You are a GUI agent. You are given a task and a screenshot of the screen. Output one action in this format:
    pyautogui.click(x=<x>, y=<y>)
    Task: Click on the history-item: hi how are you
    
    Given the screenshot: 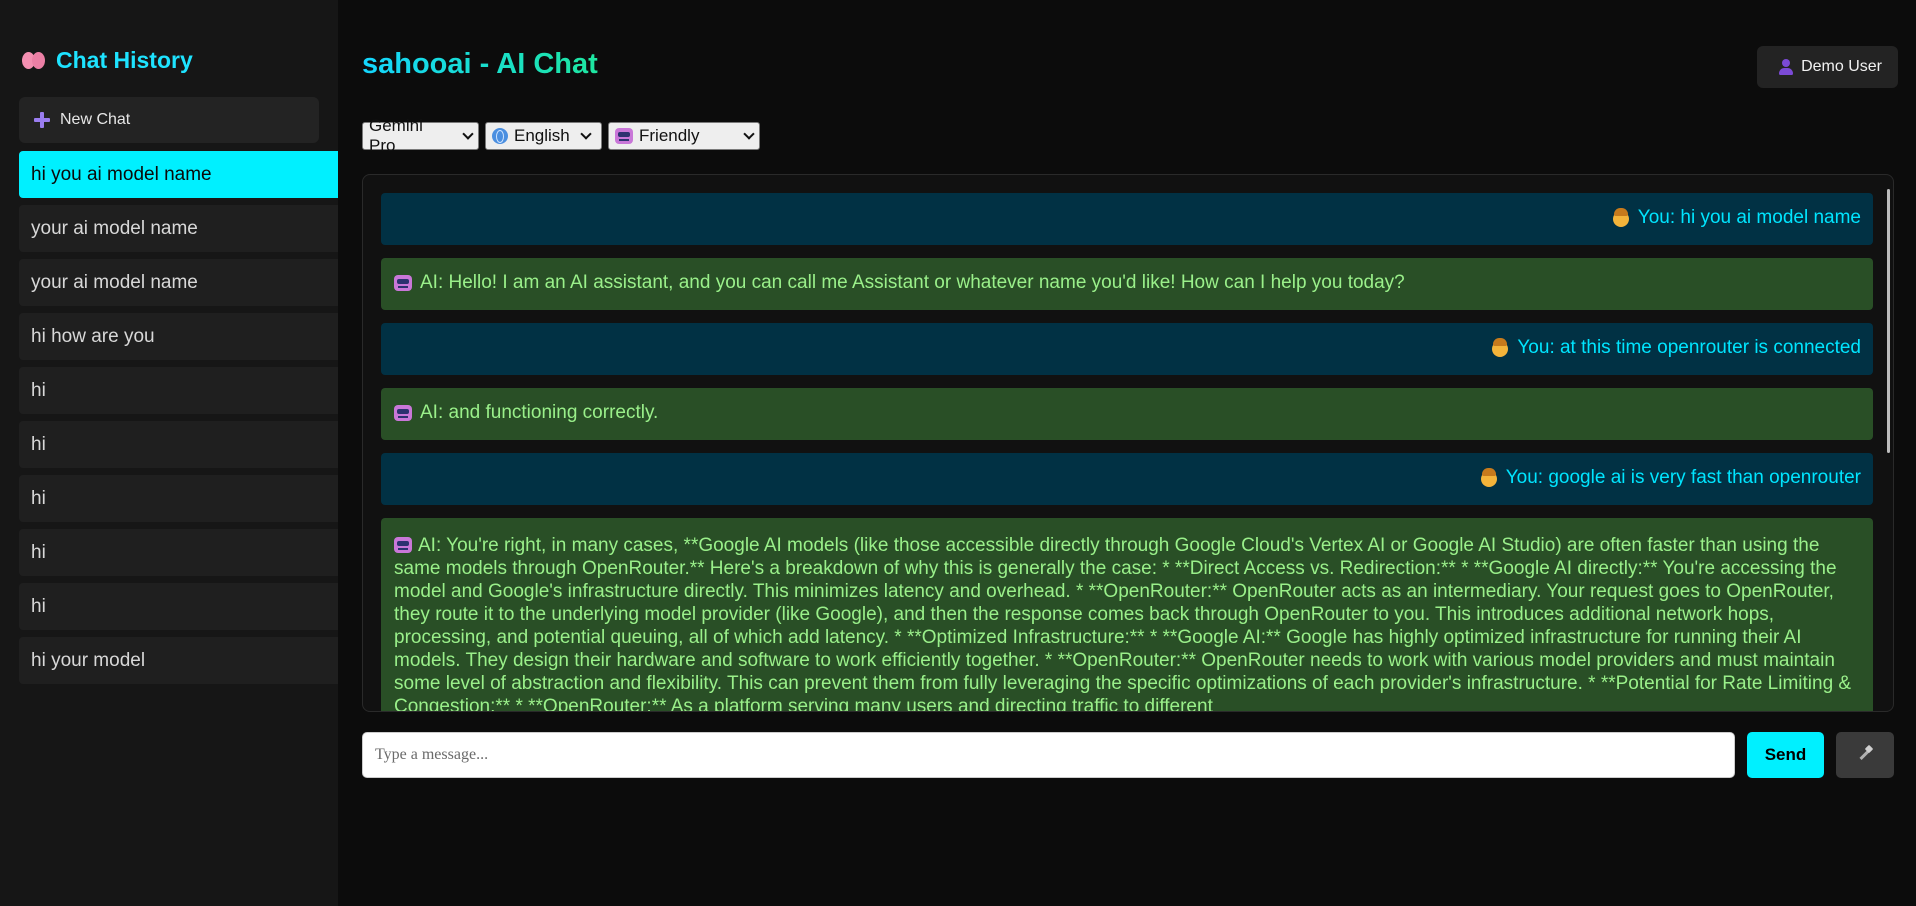 What is the action you would take?
    pyautogui.click(x=178, y=336)
    